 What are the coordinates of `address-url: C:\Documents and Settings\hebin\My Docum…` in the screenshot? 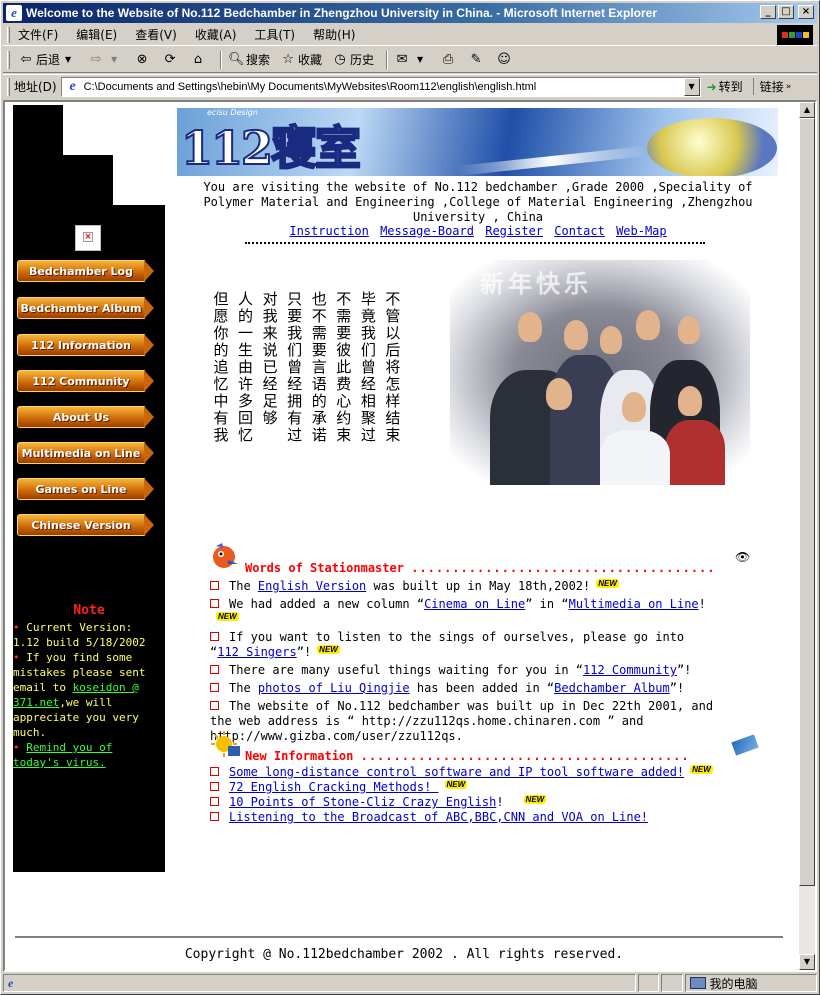 It's located at (384, 87).